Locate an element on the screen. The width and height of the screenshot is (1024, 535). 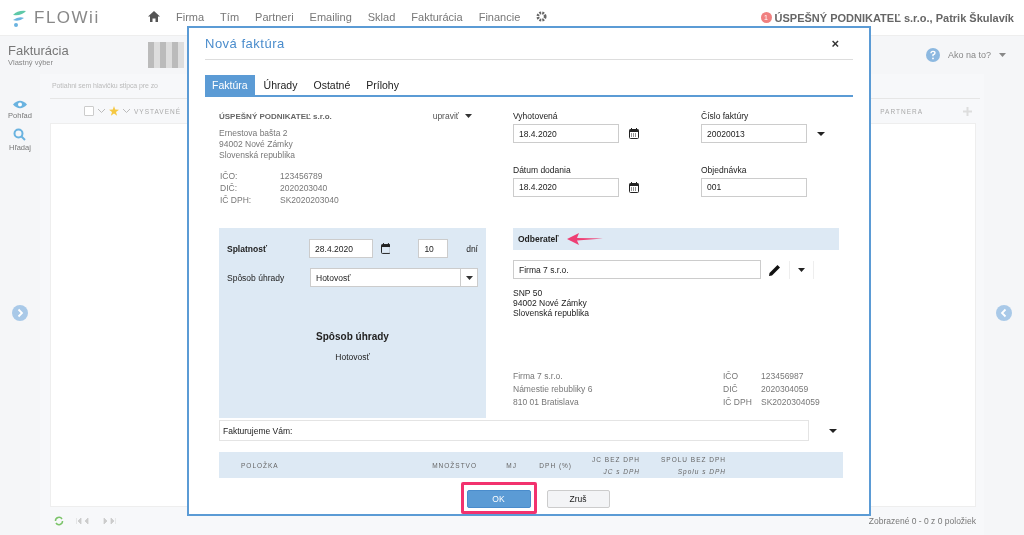
field-label: Splatnosť is located at coordinates (247, 248).